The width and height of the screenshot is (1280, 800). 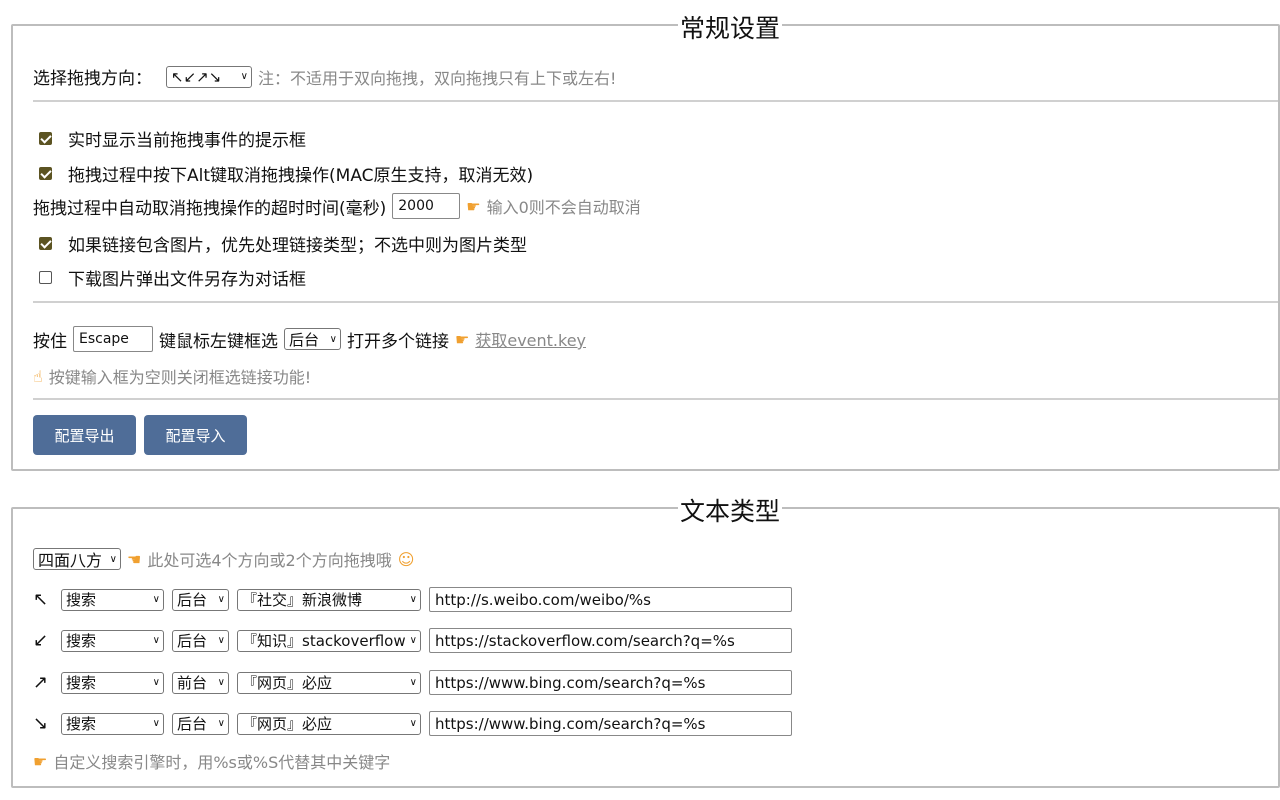 What do you see at coordinates (50, 341) in the screenshot?
I see `hold-label: 按住` at bounding box center [50, 341].